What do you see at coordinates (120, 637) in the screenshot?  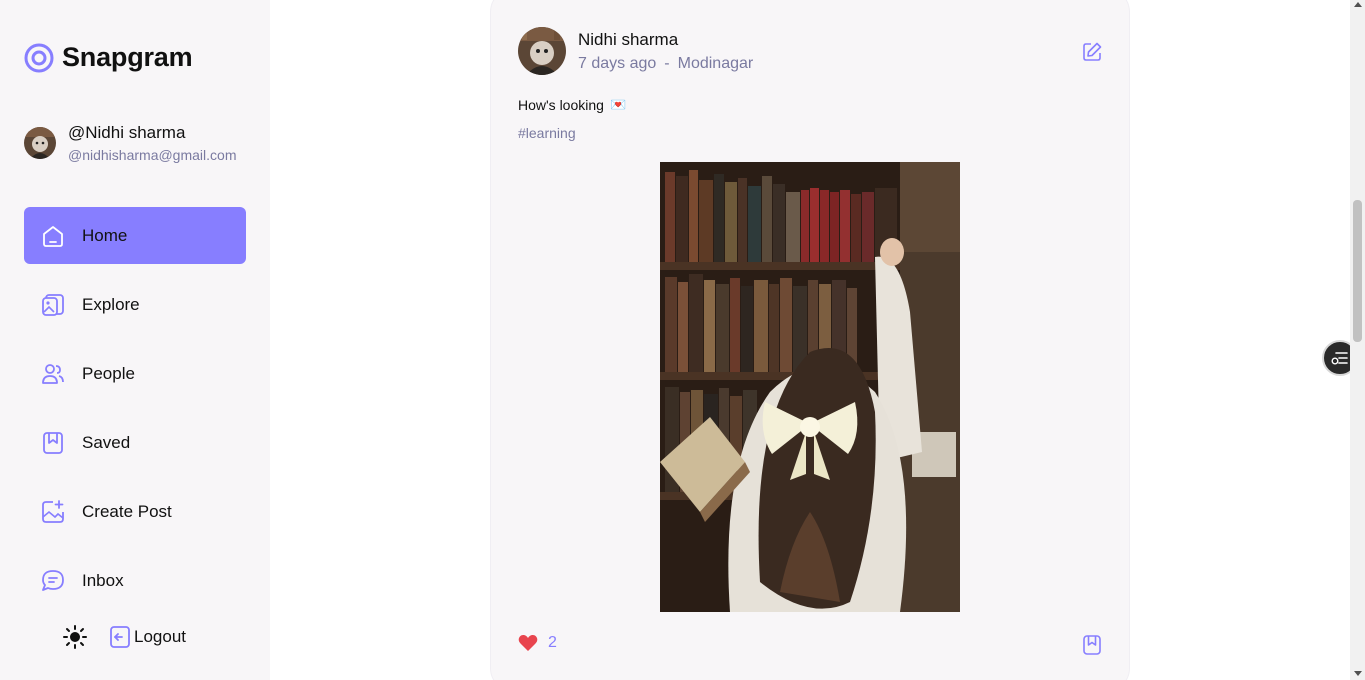 I see `logout-icon` at bounding box center [120, 637].